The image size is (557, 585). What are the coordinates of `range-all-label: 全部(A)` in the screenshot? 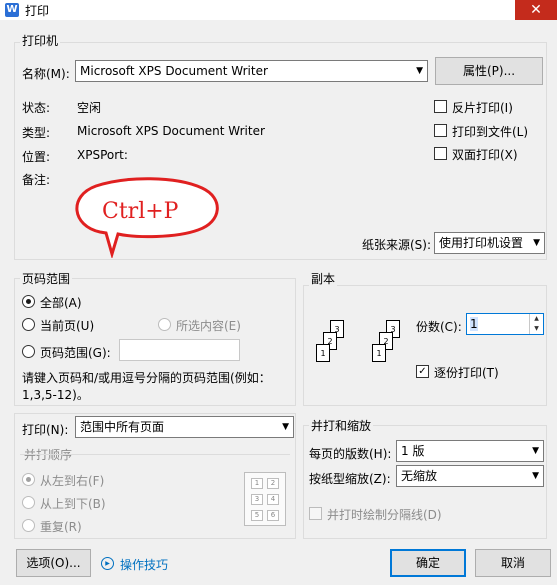 It's located at (61, 302).